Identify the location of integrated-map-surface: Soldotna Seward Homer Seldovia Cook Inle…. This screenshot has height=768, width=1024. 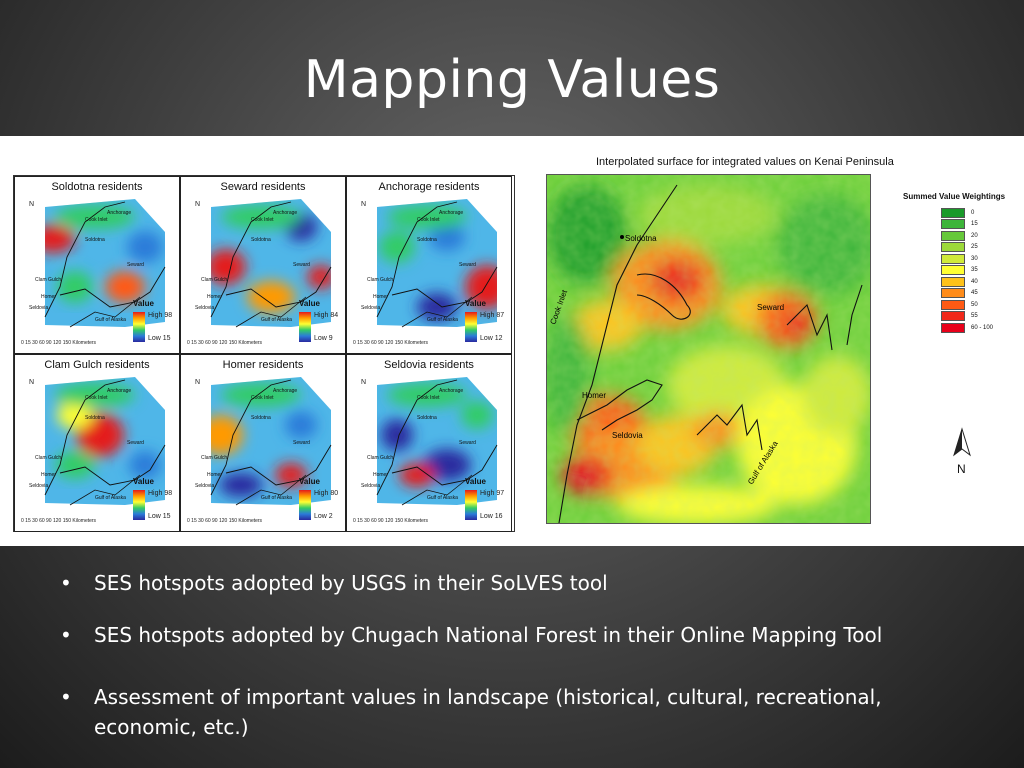
(708, 349).